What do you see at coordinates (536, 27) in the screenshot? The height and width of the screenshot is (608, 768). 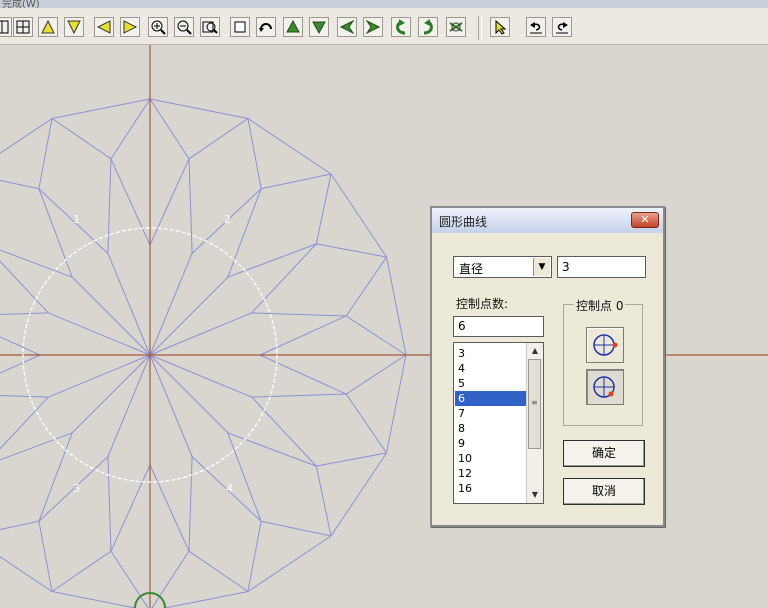 I see `undo-icon` at bounding box center [536, 27].